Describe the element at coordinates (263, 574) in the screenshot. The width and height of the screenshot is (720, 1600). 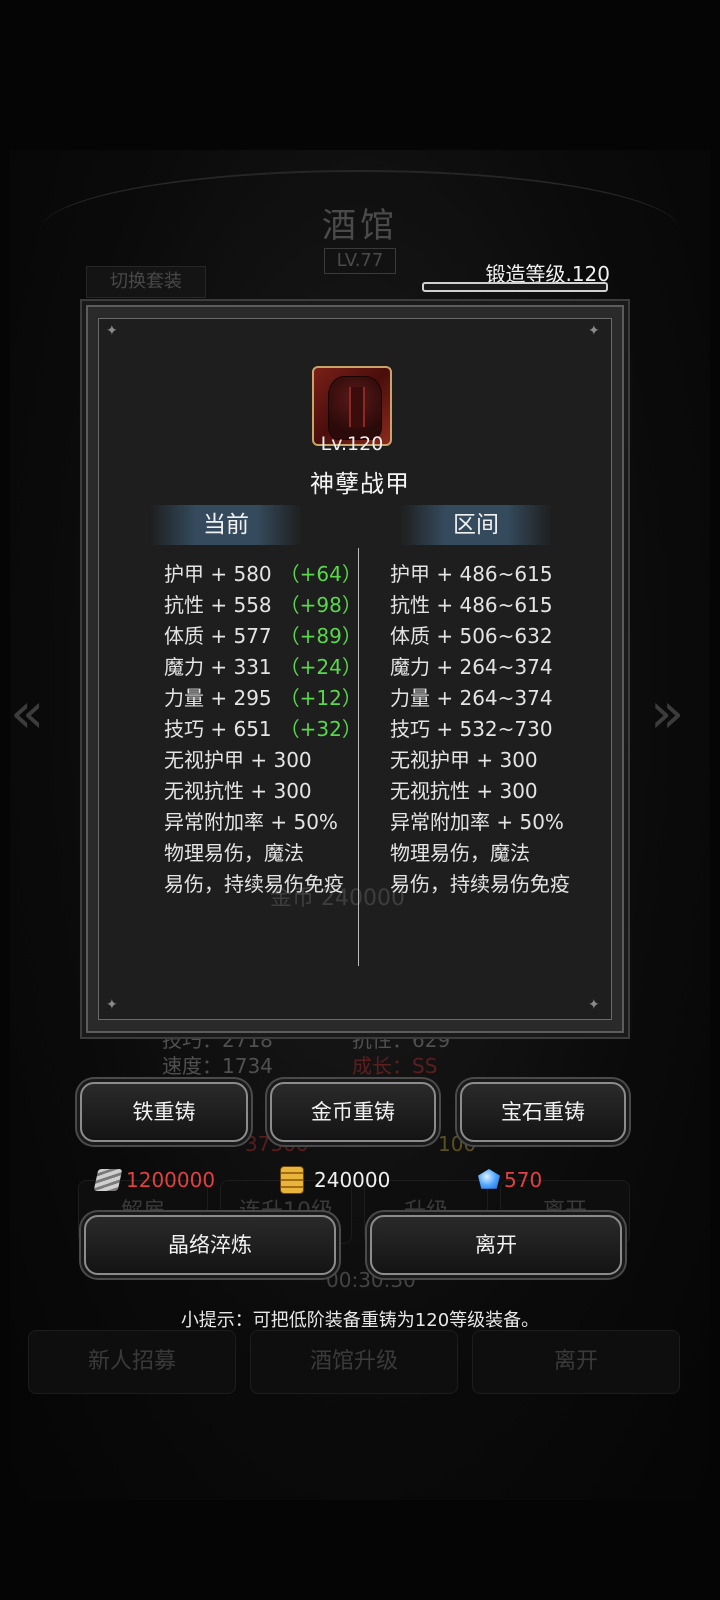
I see `current-stat-row: 护甲 + 580 （+64）` at that location.